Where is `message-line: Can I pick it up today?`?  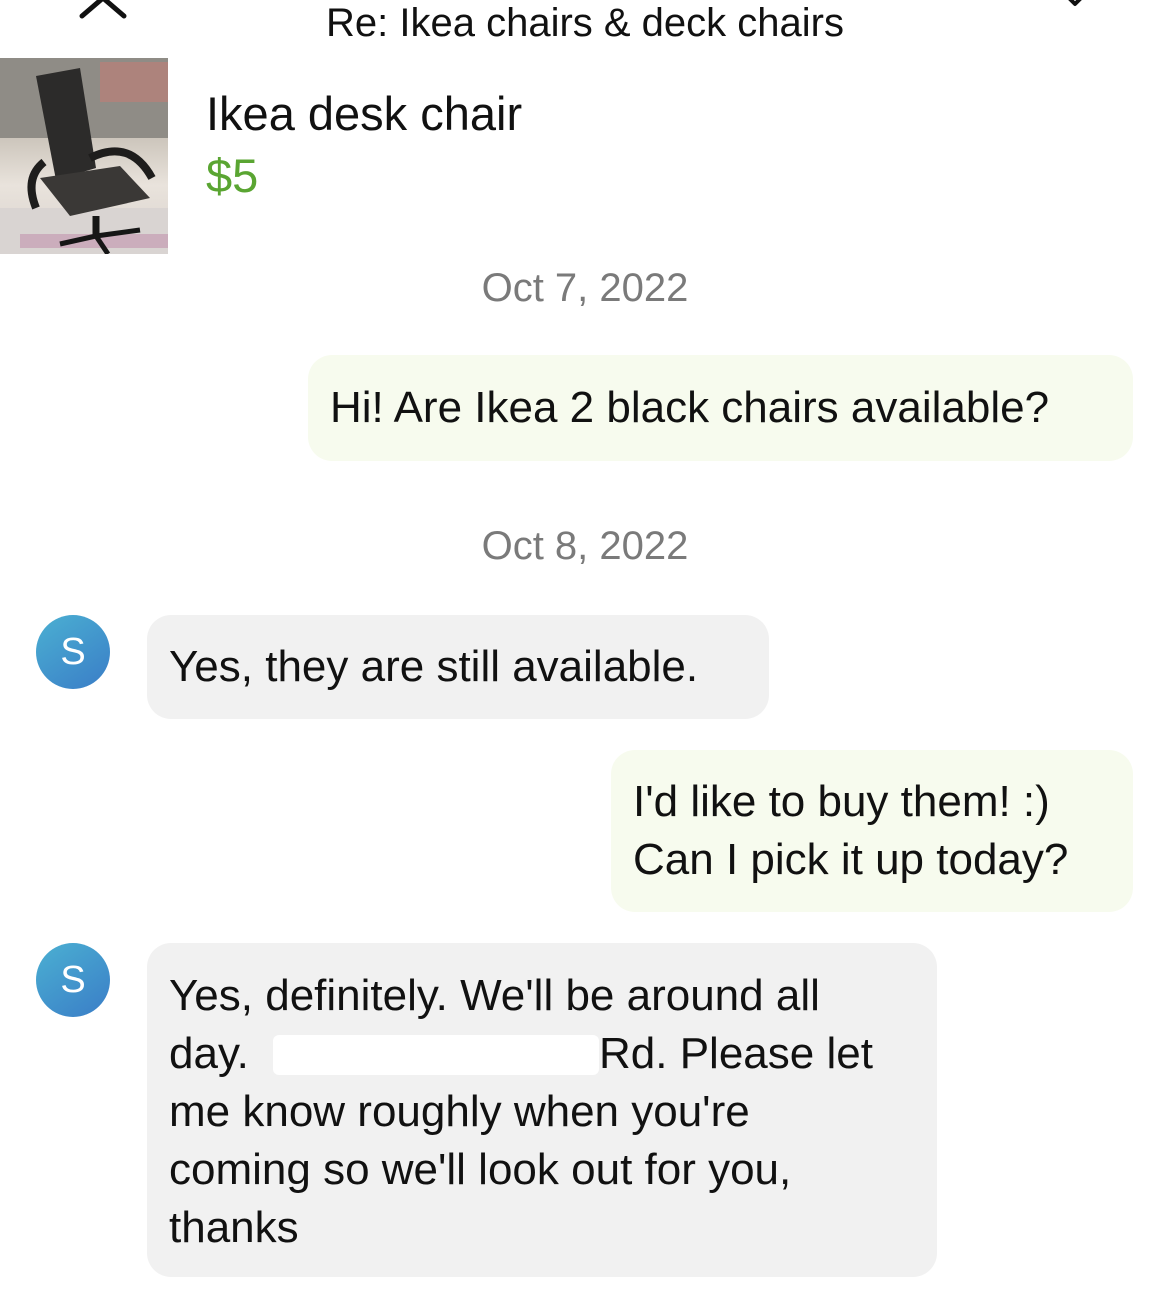
message-line: Can I pick it up today? is located at coordinates (851, 859).